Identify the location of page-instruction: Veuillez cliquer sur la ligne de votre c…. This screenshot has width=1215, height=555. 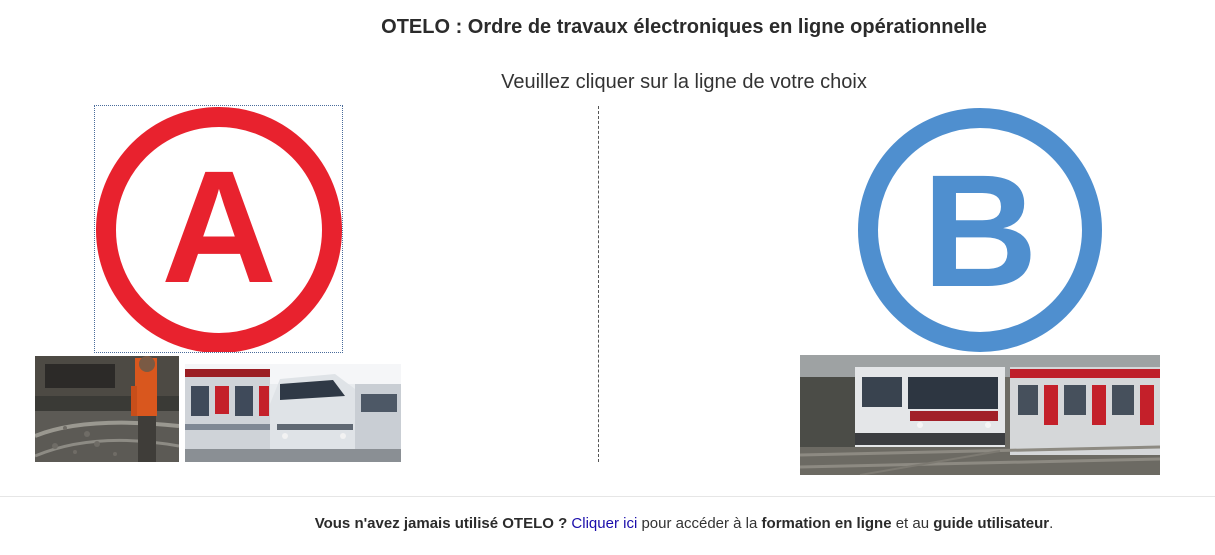
(684, 82).